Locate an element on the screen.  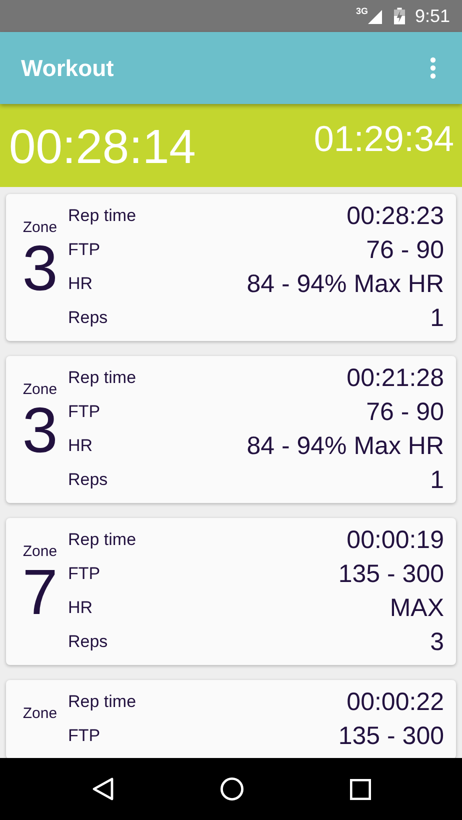
field-value: 3 is located at coordinates (437, 642).